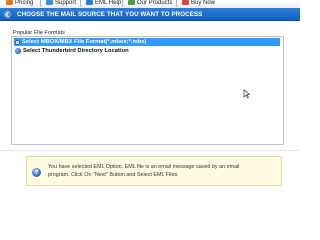 This screenshot has height=240, width=320. What do you see at coordinates (7, 14) in the screenshot?
I see `back-arrow-icon` at bounding box center [7, 14].